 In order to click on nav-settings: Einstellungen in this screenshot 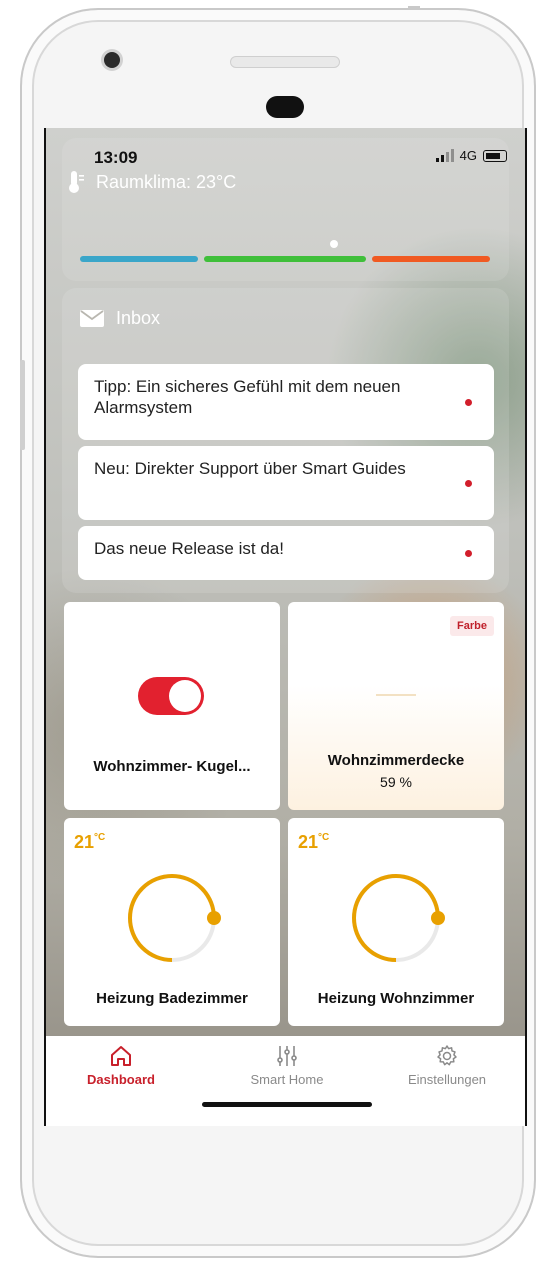, I will do `click(447, 1065)`.